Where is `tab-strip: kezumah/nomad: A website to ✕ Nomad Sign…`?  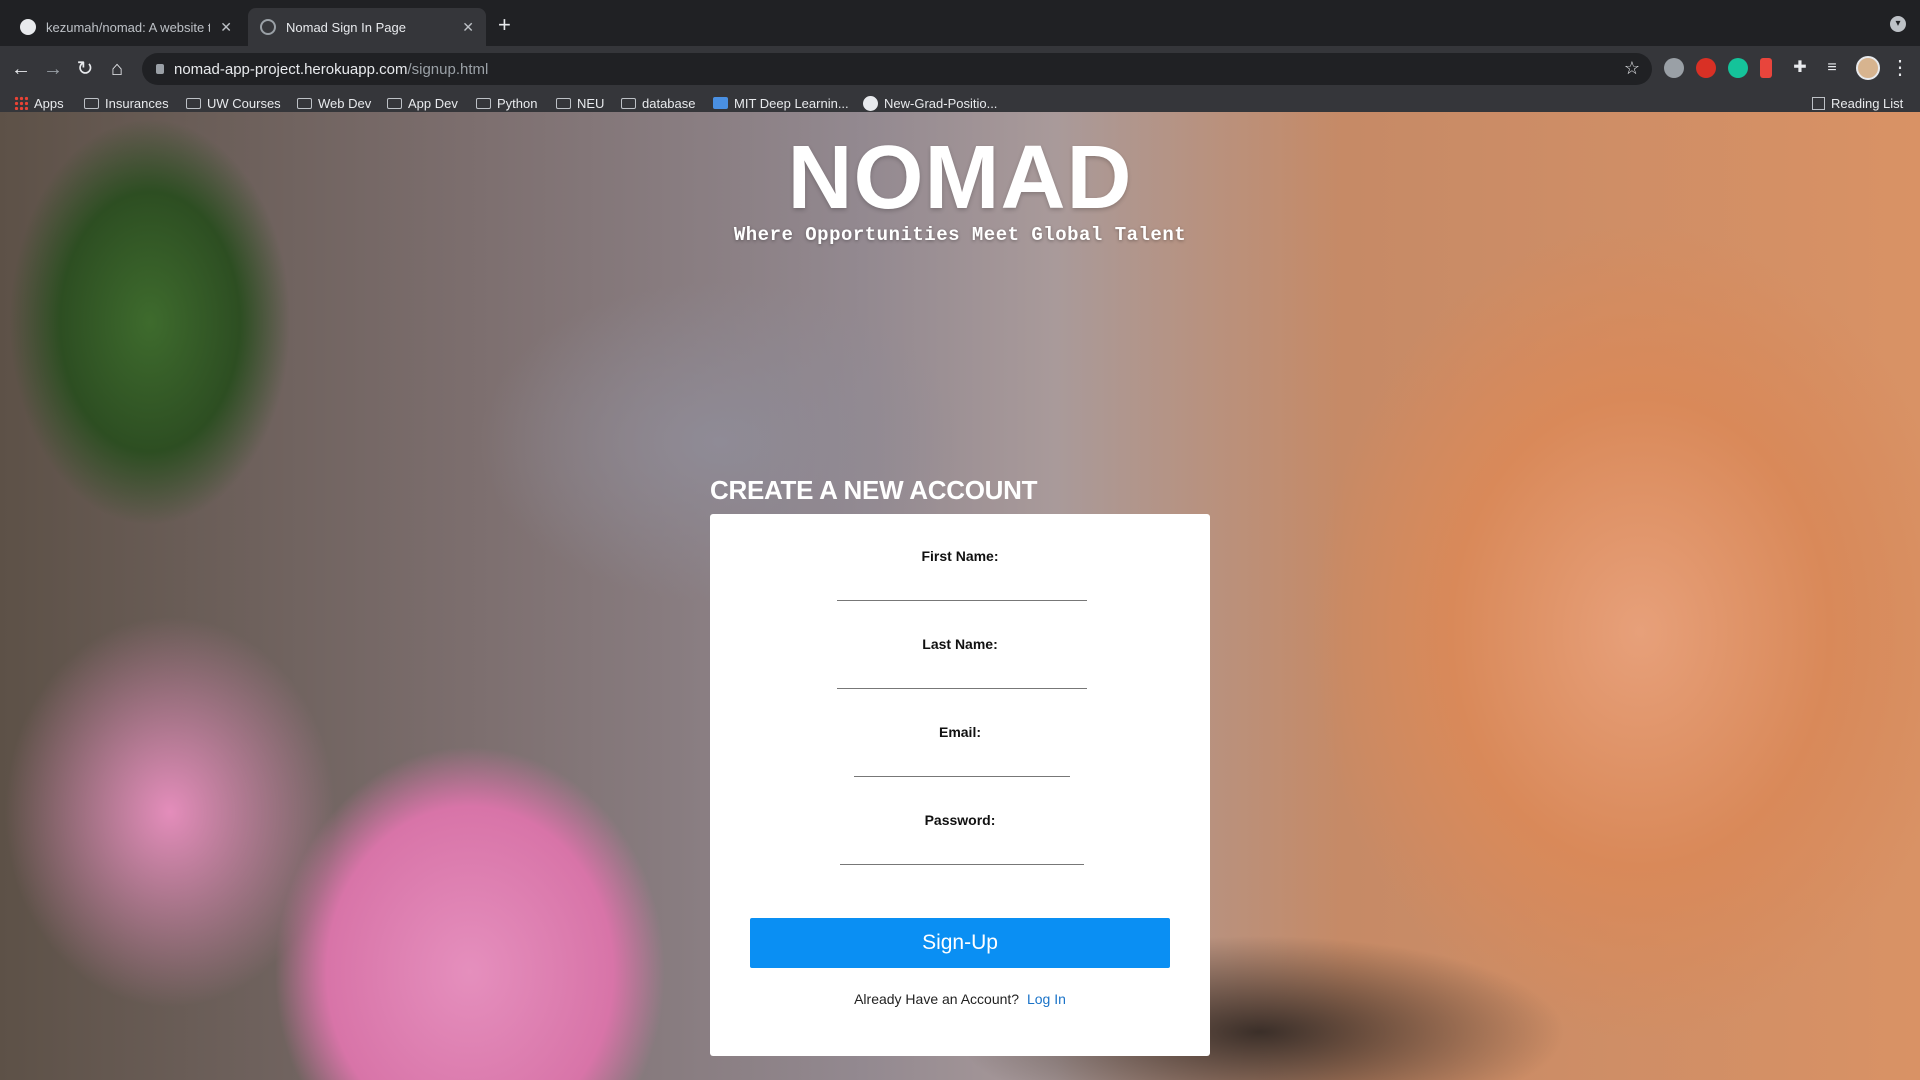
tab-strip: kezumah/nomad: A website to ✕ Nomad Sign… is located at coordinates (960, 23).